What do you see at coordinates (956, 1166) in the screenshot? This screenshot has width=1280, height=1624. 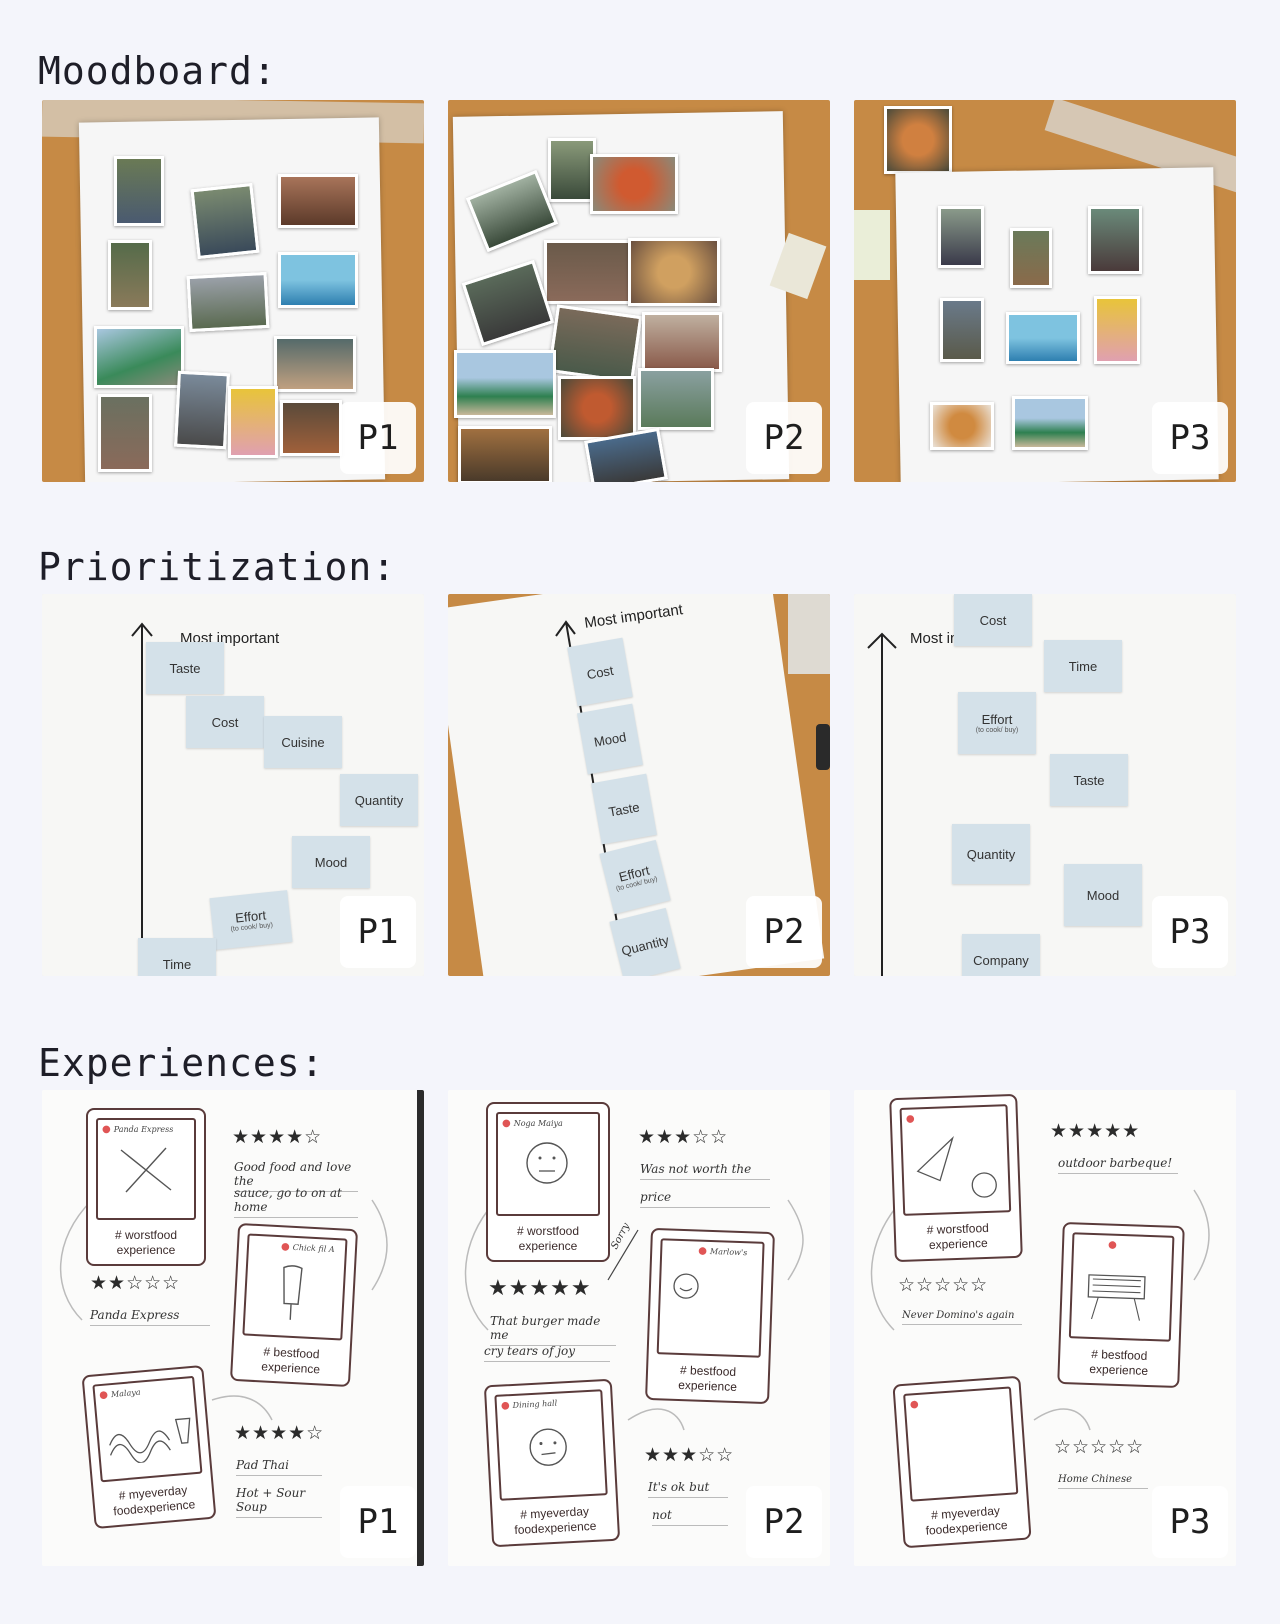 I see `pizza-drawing` at bounding box center [956, 1166].